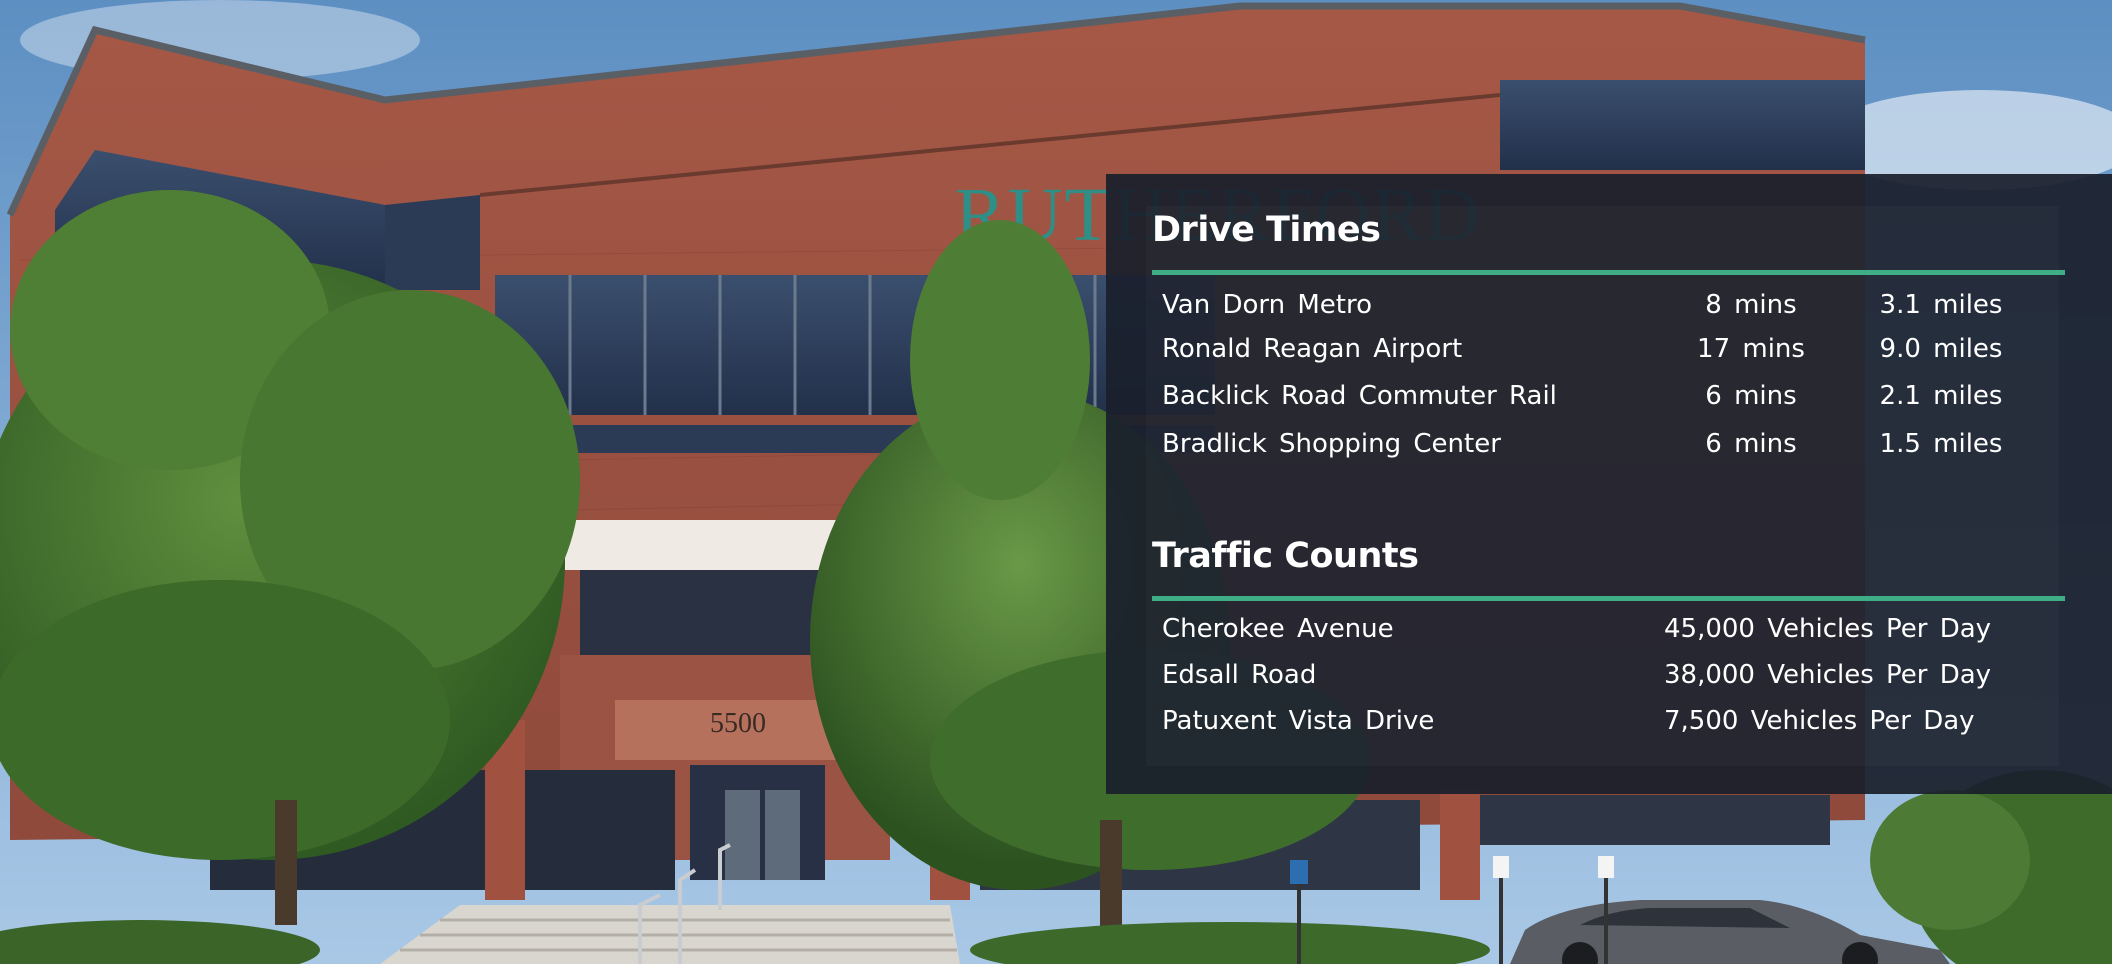 This screenshot has width=2112, height=964. Describe the element at coordinates (1828, 629) in the screenshot. I see `traffic-count: 45,000 Vehicles Per Day` at that location.